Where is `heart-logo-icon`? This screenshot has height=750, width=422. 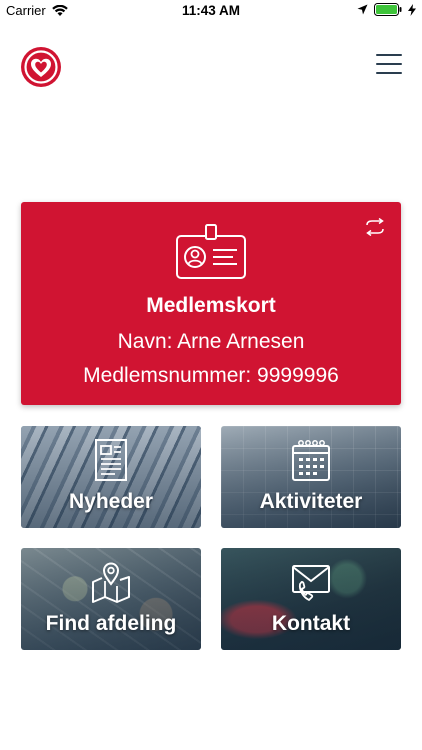
heart-logo-icon is located at coordinates (41, 67).